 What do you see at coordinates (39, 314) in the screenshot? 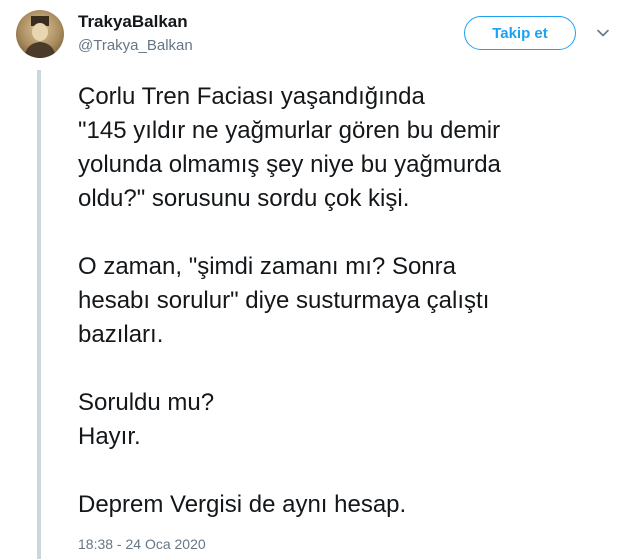
I see `thread-connector-line` at bounding box center [39, 314].